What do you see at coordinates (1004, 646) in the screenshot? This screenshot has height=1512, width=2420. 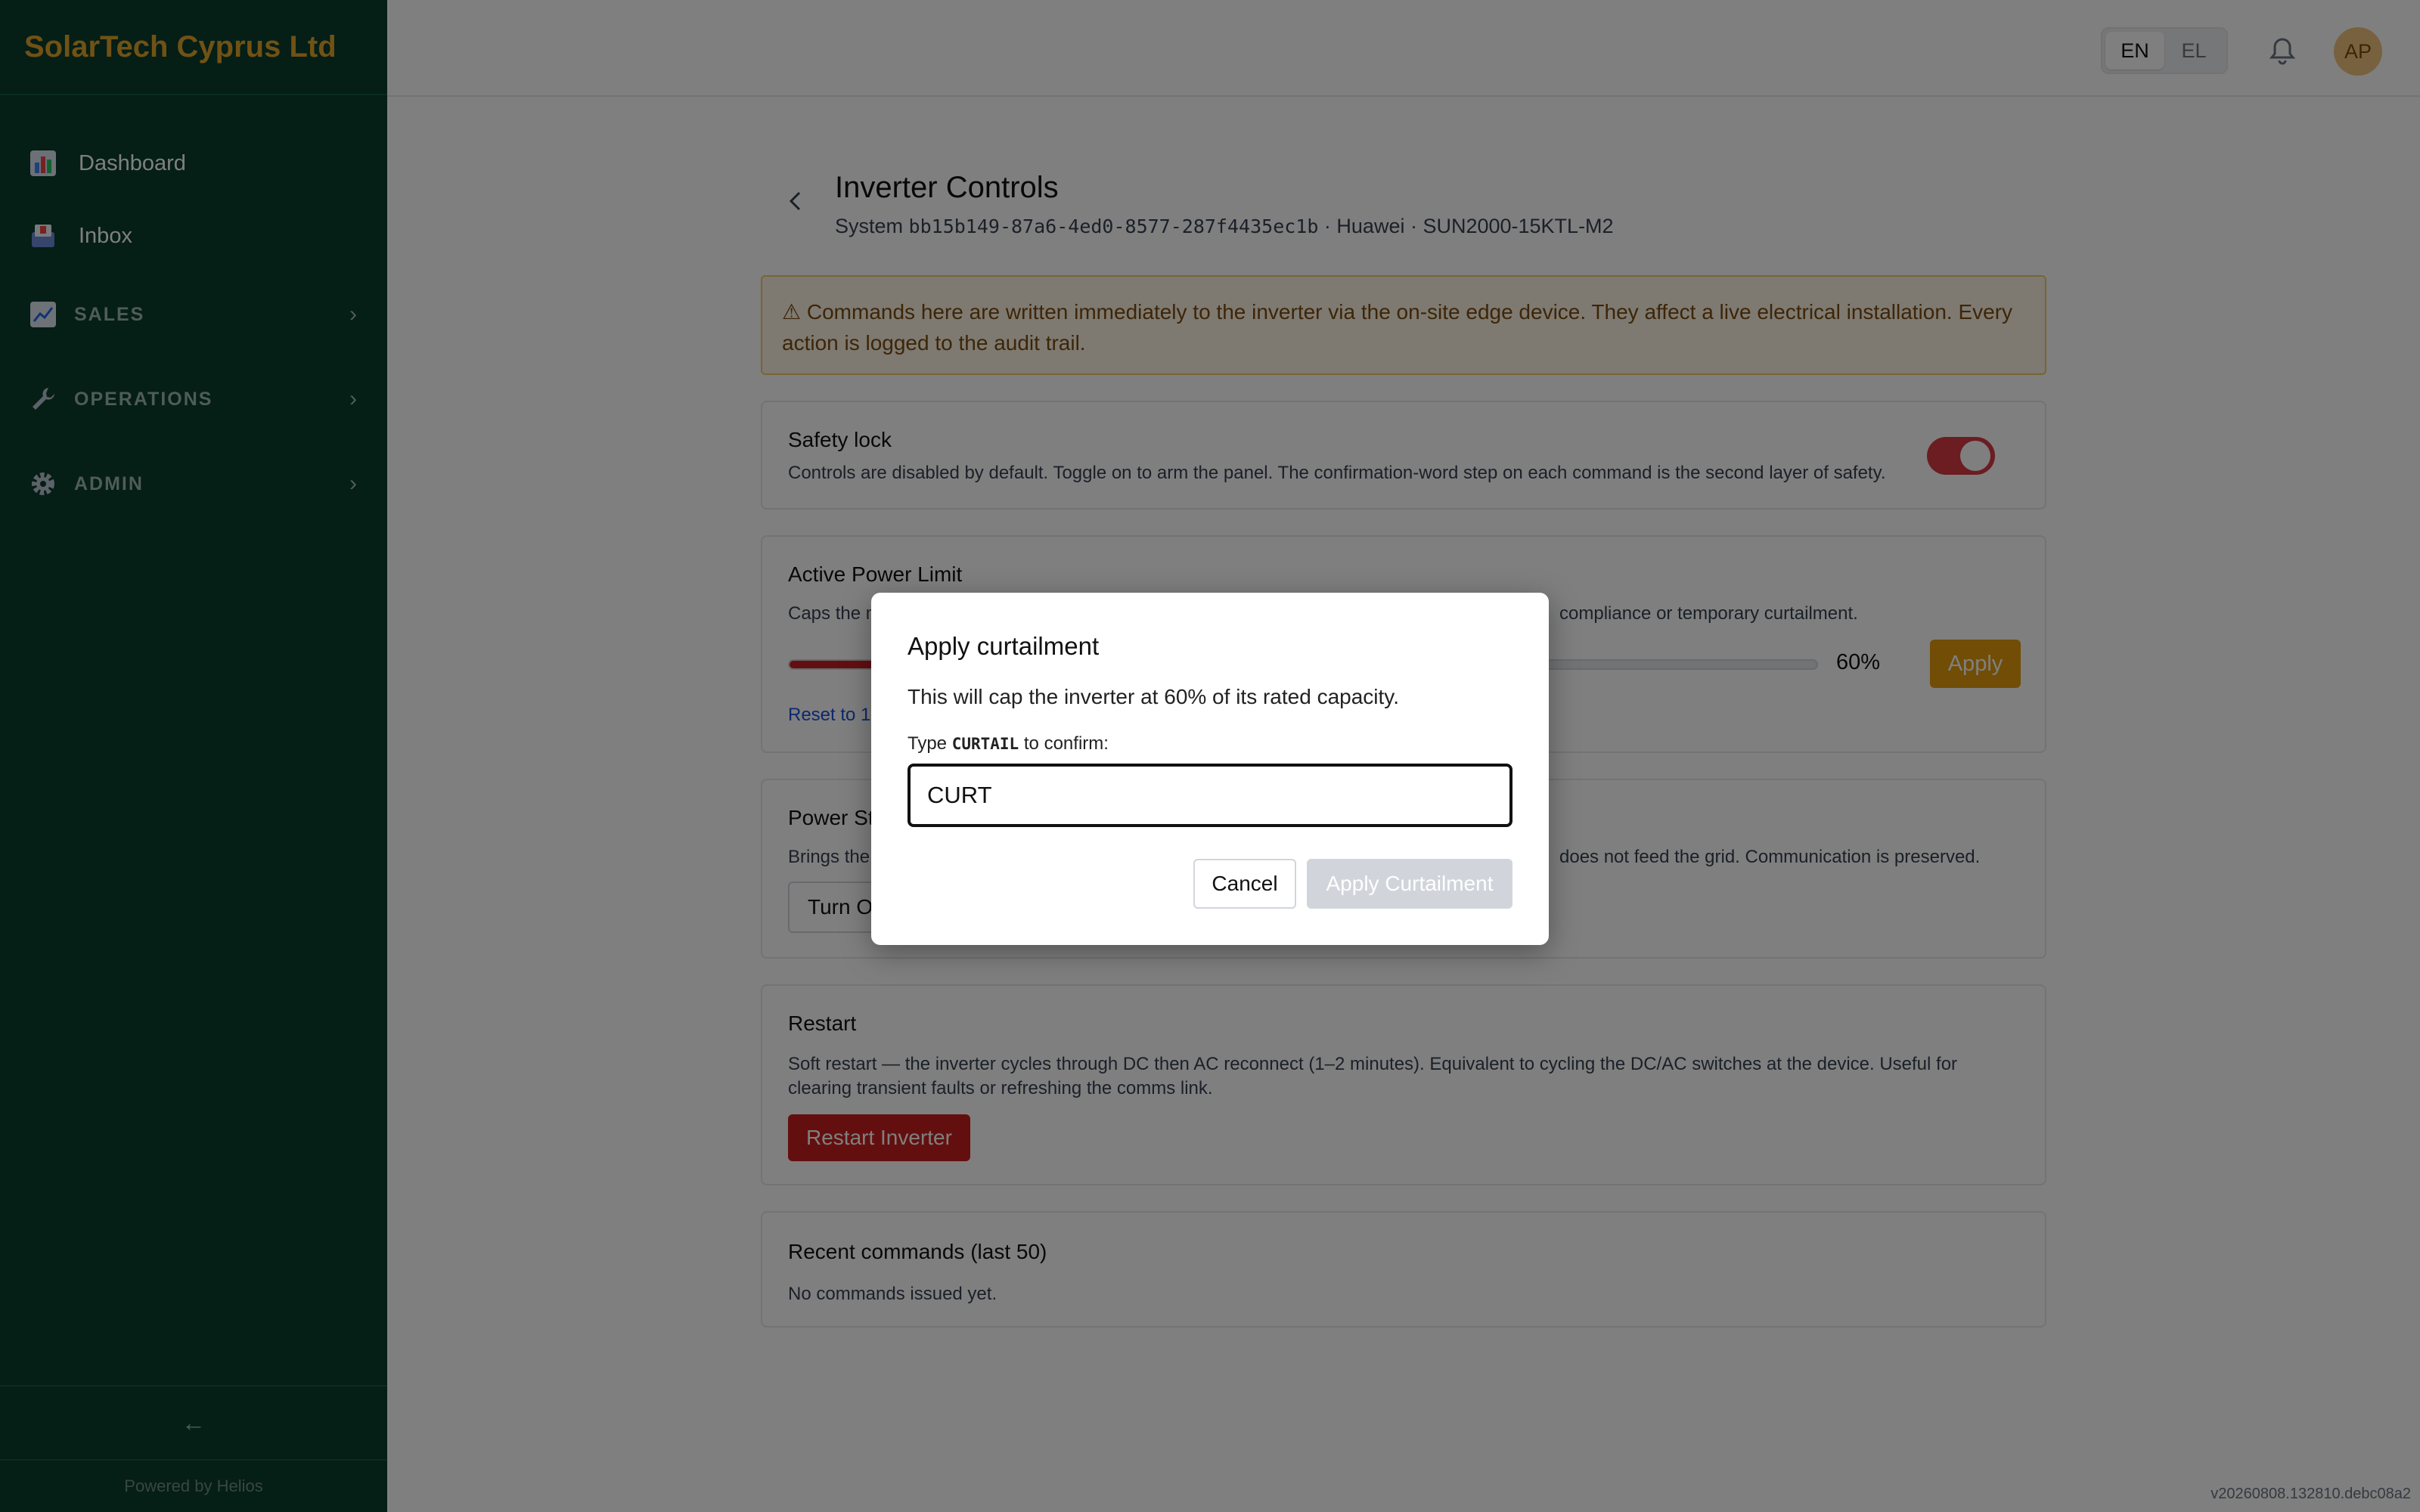 I see `dialog-title: Apply curtailment` at bounding box center [1004, 646].